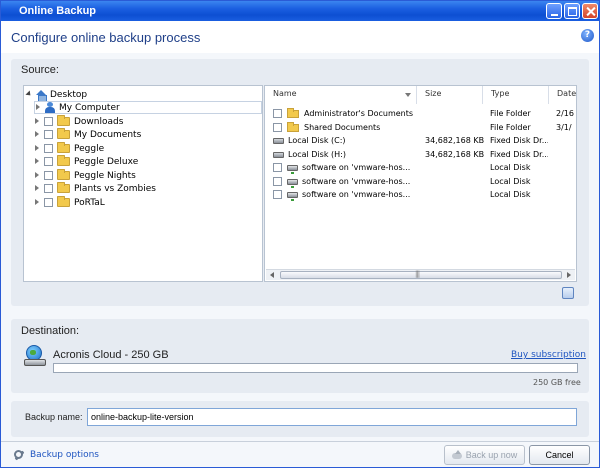  I want to click on wrench-icon, so click(19, 455).